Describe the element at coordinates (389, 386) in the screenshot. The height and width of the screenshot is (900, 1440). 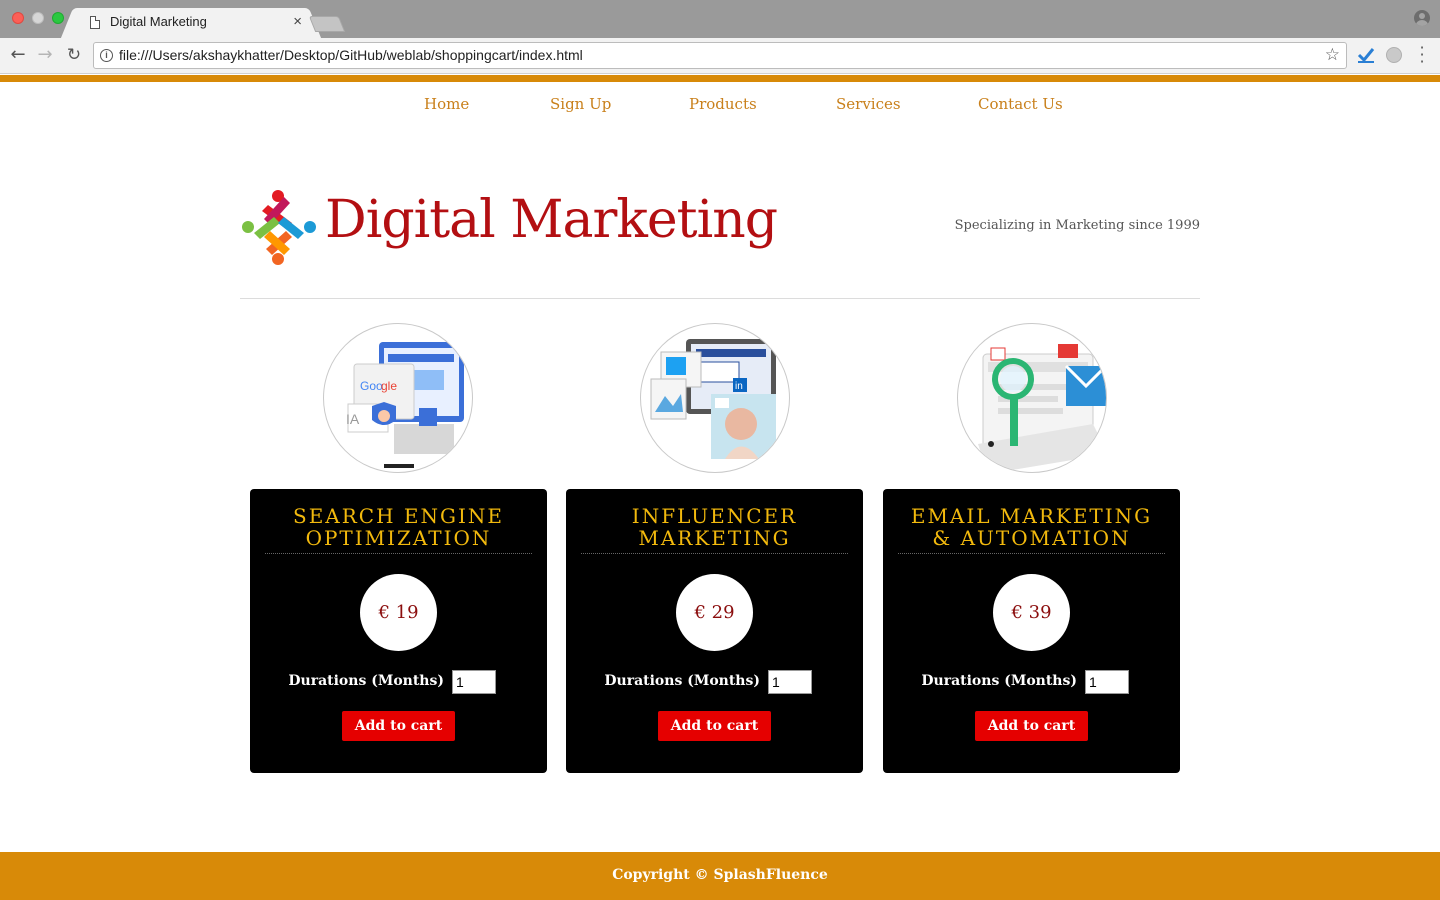
I see `svg-text: gle` at that location.